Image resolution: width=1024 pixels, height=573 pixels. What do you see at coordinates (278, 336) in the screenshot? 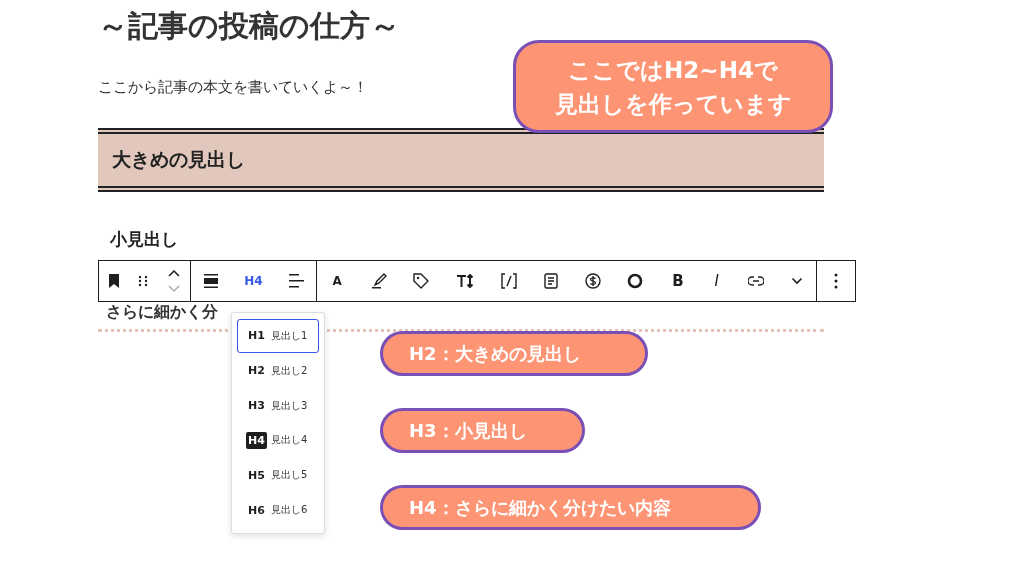
I see `heading-level-option: H1 見出し1` at bounding box center [278, 336].